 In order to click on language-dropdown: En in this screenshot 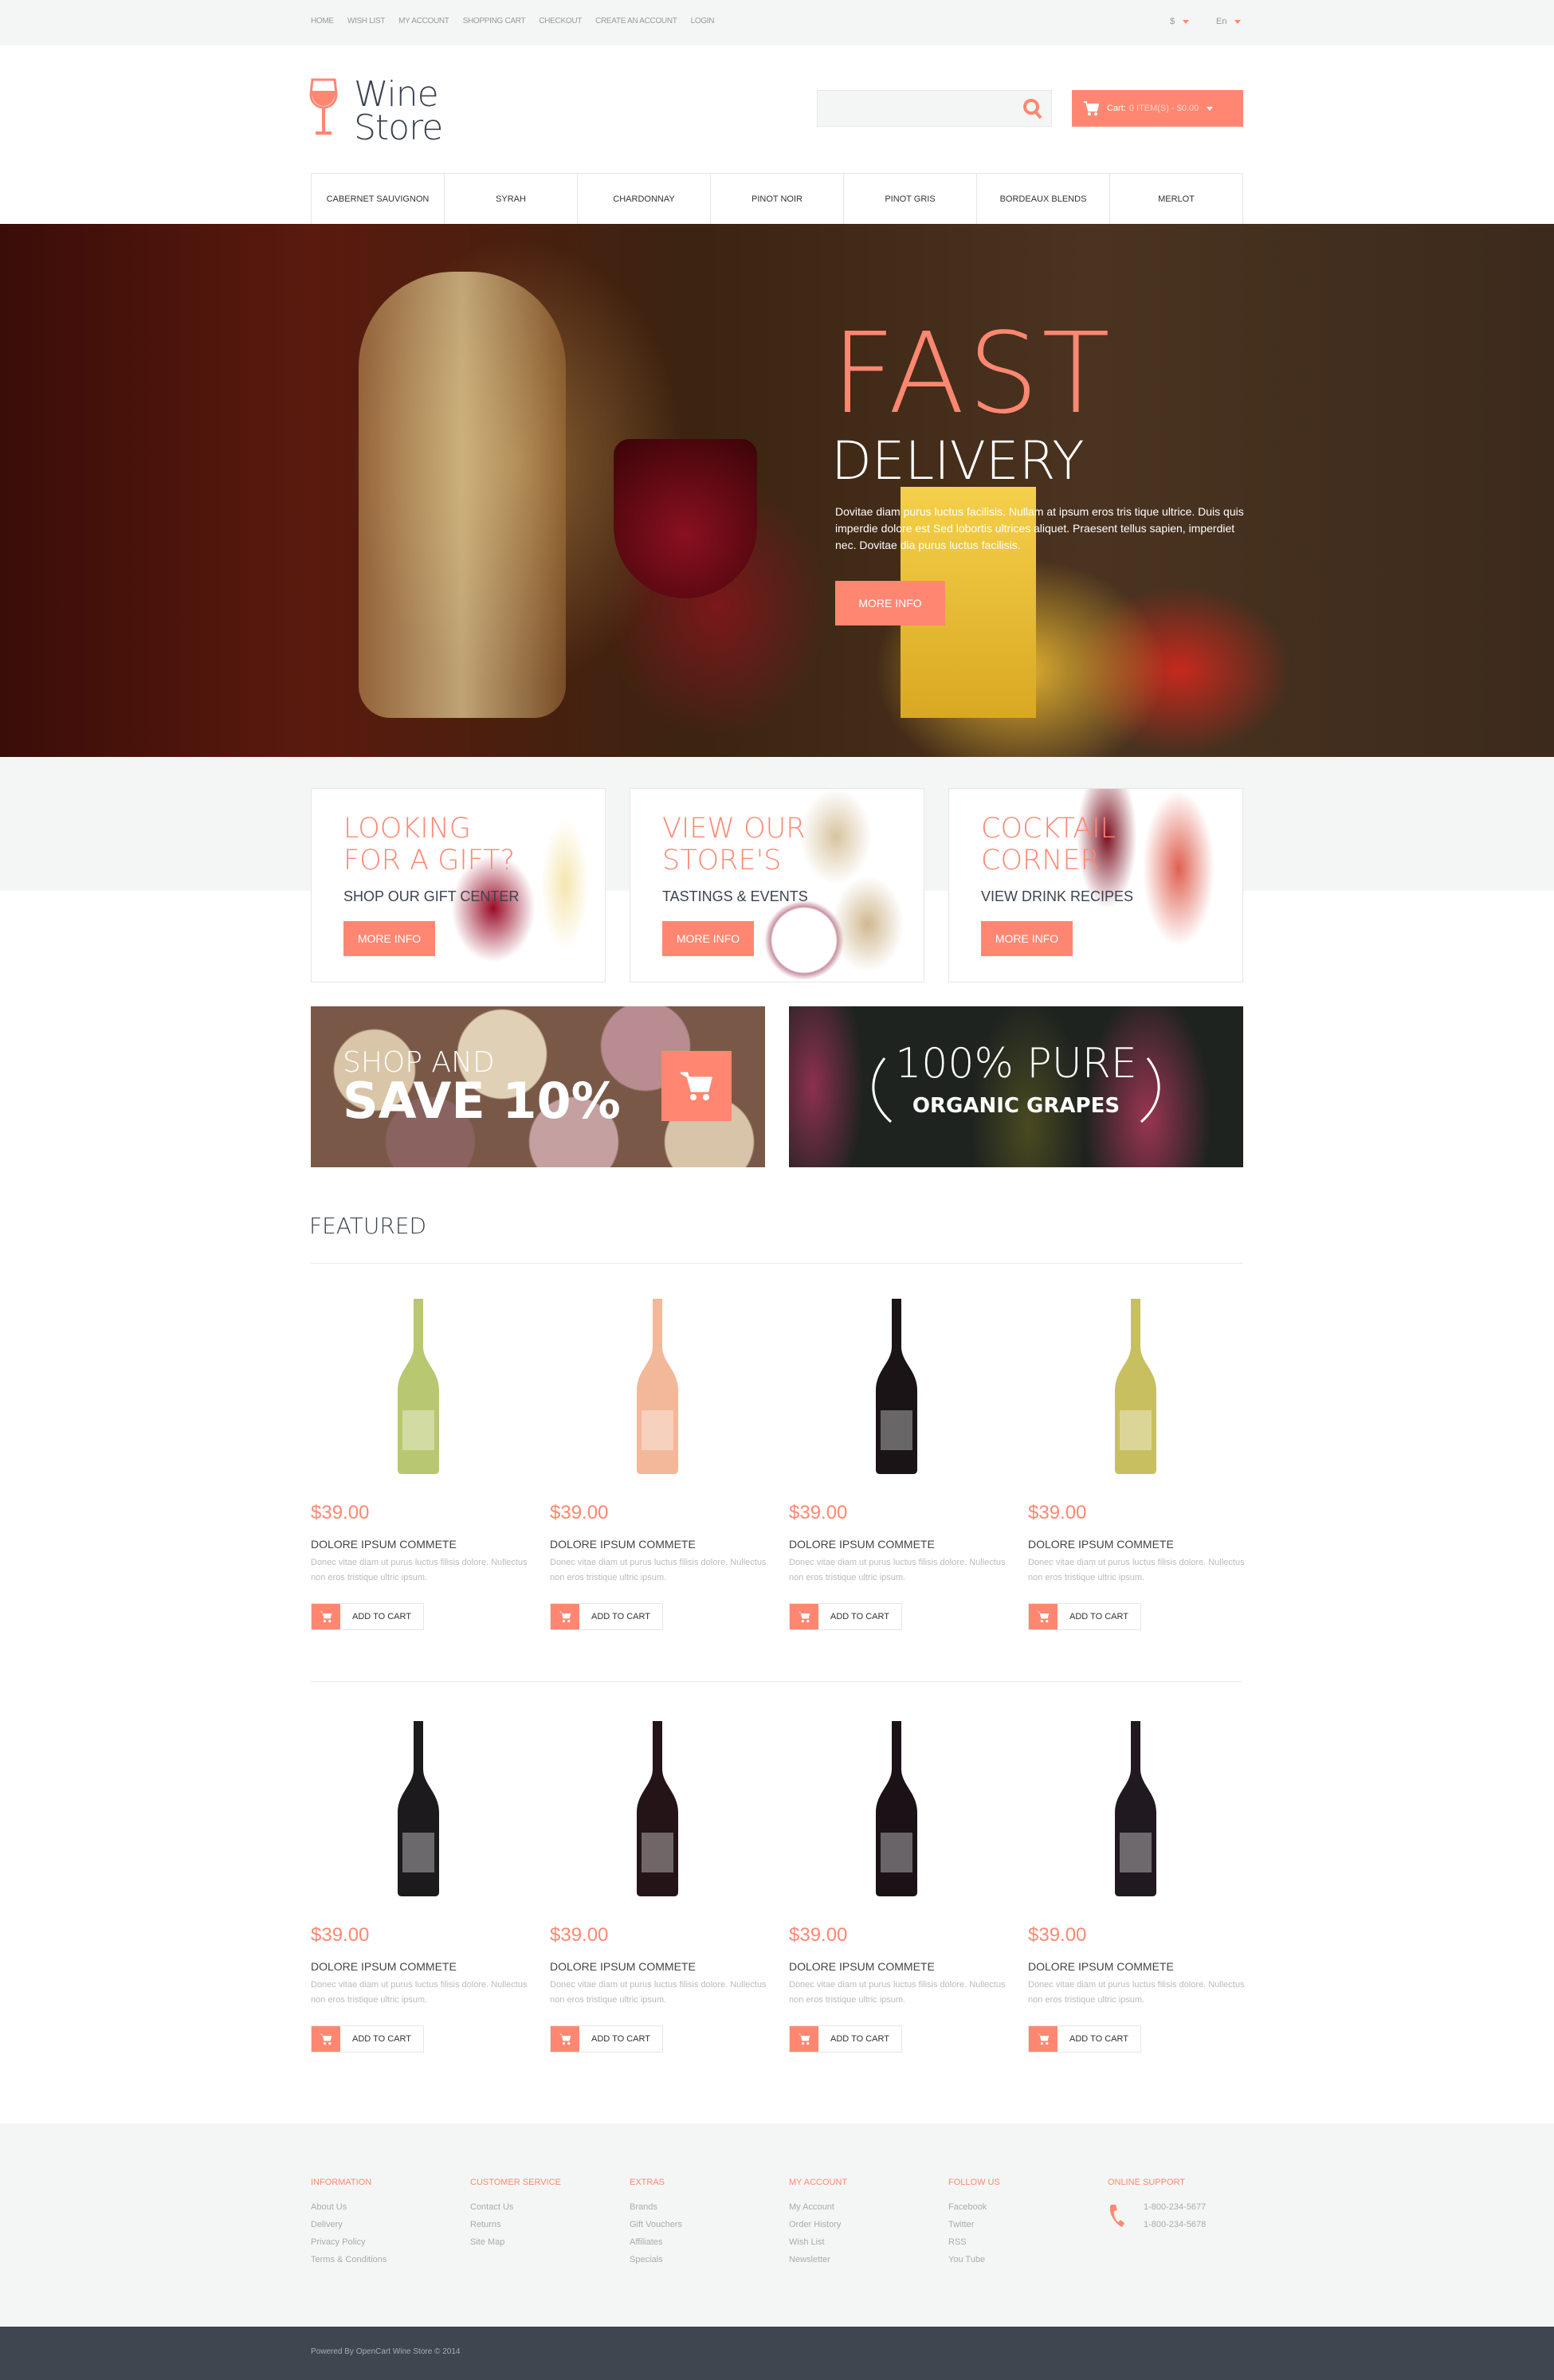, I will do `click(1229, 21)`.